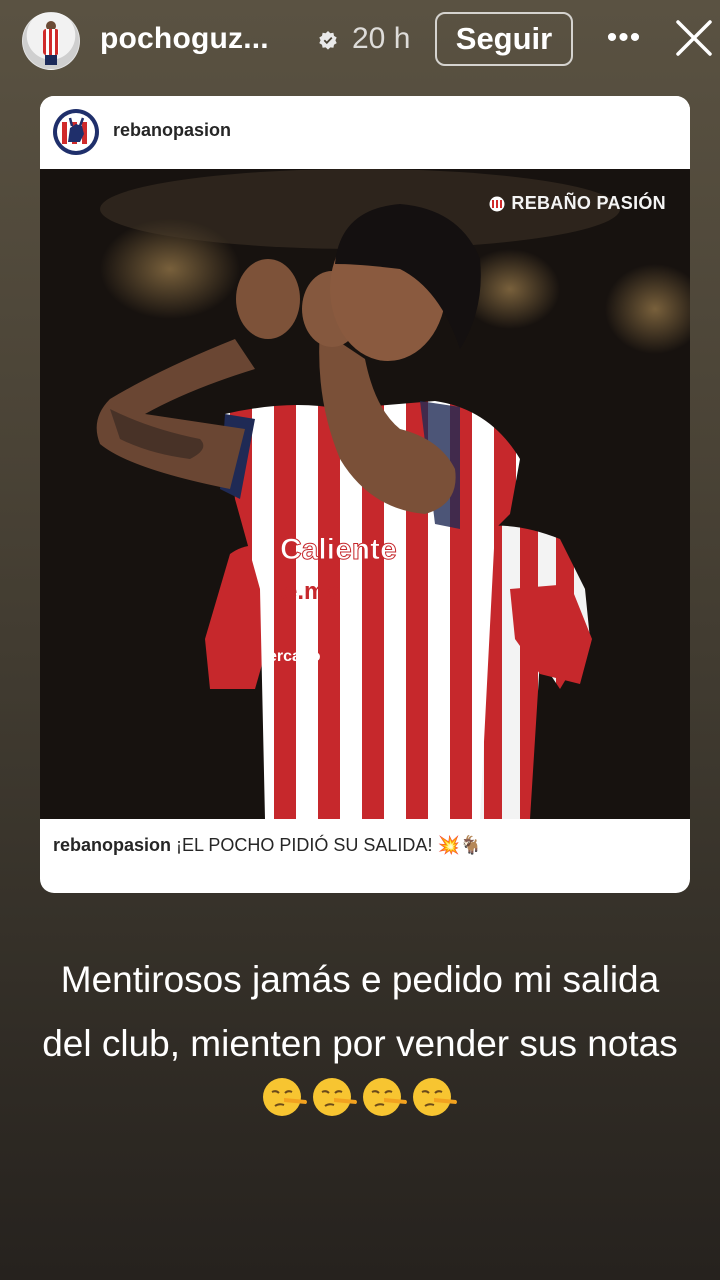 The height and width of the screenshot is (1280, 720). I want to click on close-icon, so click(694, 38).